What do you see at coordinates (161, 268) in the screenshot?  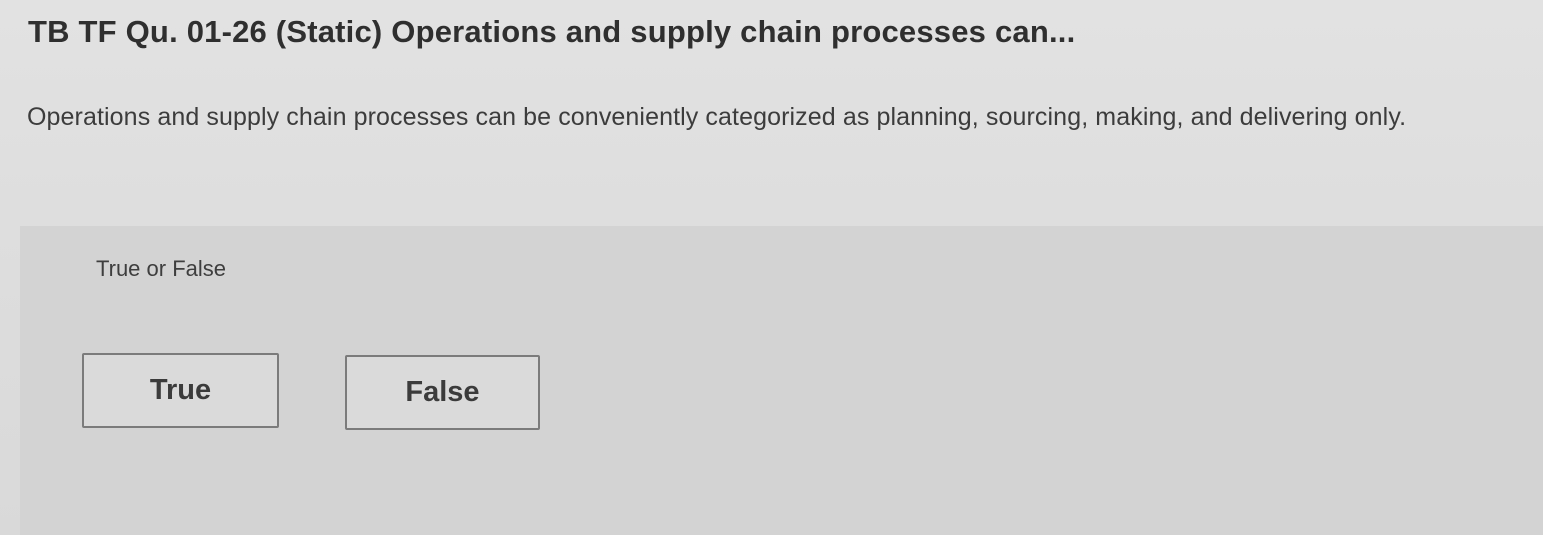 I see `answer-type-label: True or False` at bounding box center [161, 268].